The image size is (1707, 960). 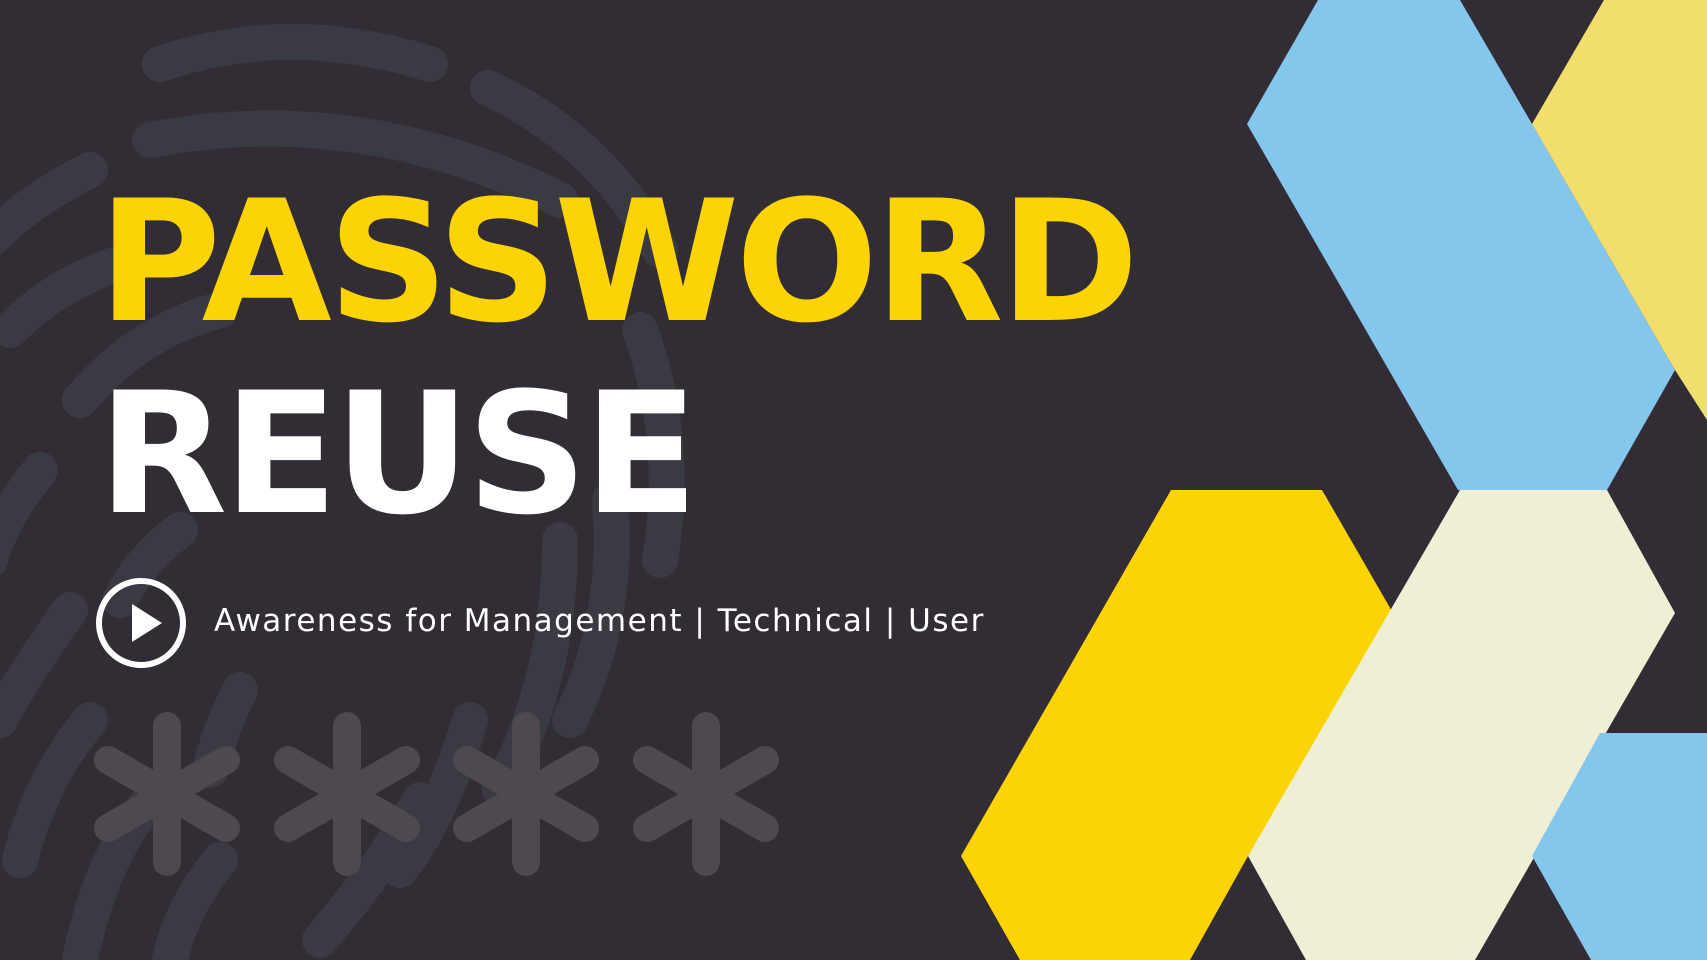 I want to click on play-button, so click(x=141, y=623).